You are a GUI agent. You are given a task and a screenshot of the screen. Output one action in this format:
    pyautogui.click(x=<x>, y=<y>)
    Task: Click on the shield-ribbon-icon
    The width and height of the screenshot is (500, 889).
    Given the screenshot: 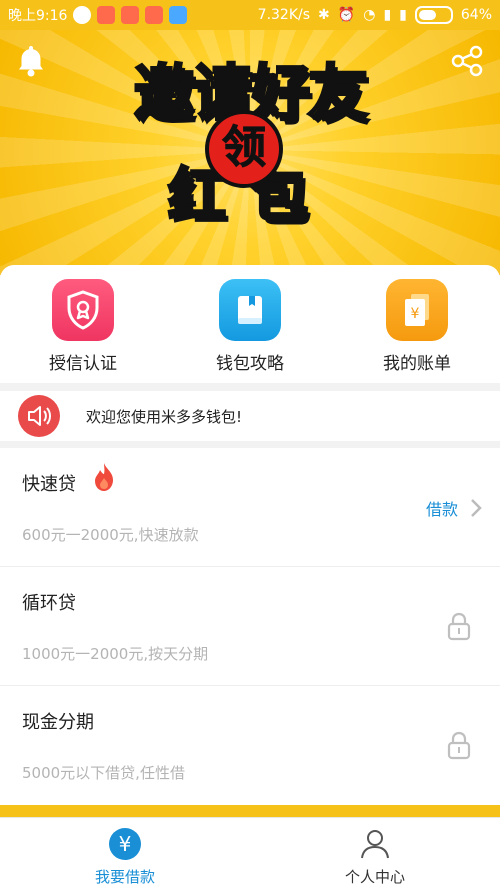 What is the action you would take?
    pyautogui.click(x=83, y=310)
    